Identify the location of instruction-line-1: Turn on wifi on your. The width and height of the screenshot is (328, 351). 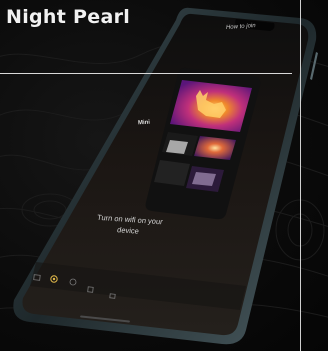
(130, 219).